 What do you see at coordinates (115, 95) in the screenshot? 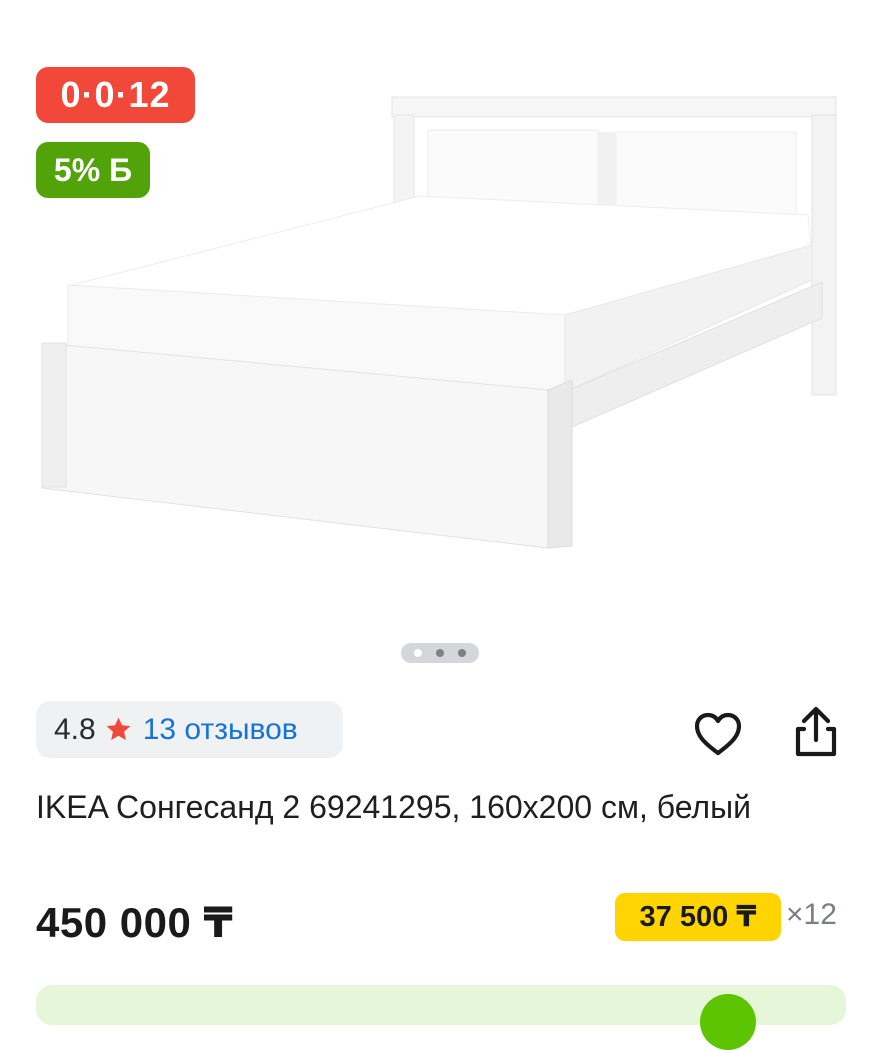
I see `installment-badge: 0·0·12` at bounding box center [115, 95].